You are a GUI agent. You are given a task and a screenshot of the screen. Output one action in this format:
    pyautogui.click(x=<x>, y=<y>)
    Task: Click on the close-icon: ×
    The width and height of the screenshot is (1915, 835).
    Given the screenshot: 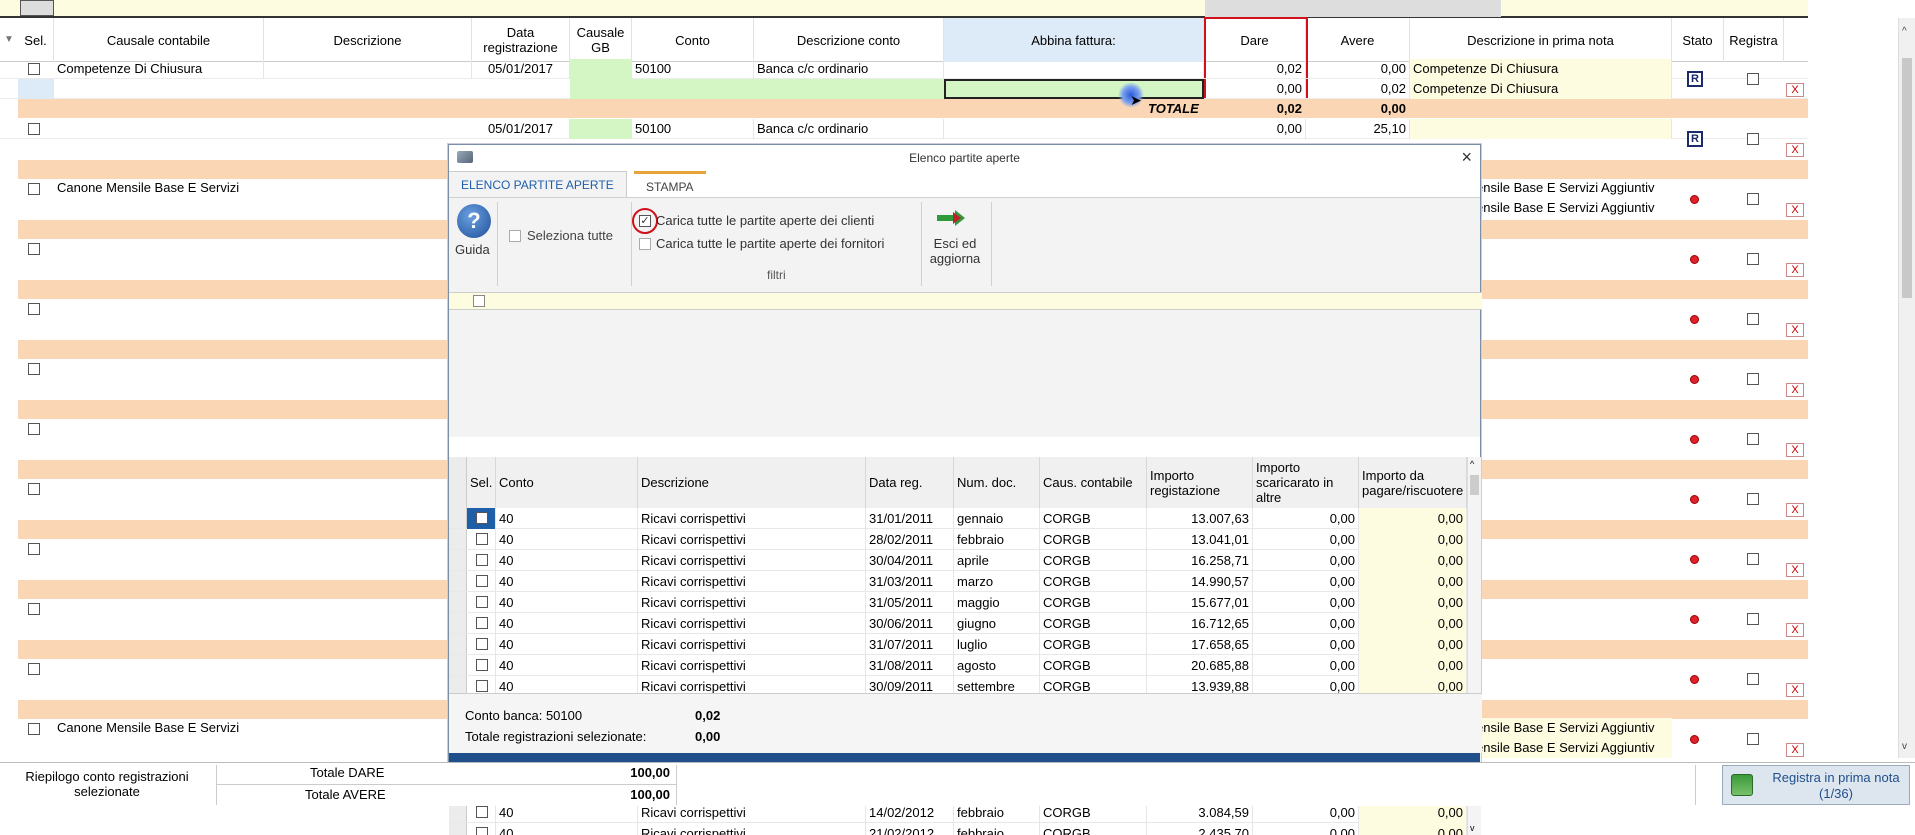 What is the action you would take?
    pyautogui.click(x=1466, y=157)
    